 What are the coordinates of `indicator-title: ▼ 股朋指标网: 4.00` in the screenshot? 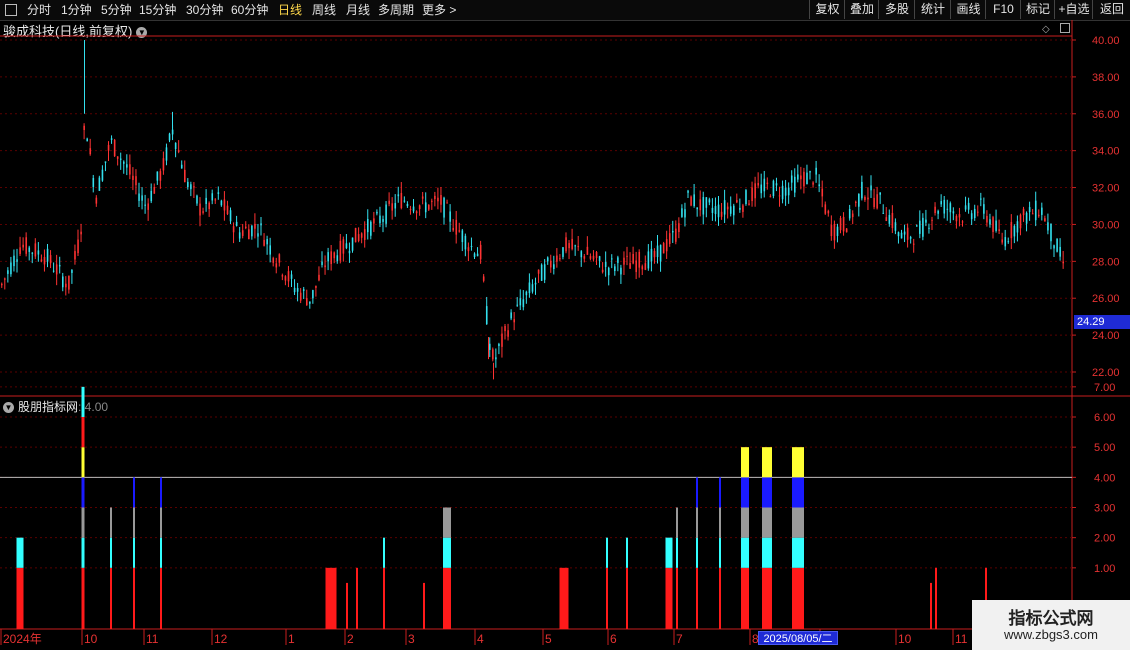 It's located at (55, 406).